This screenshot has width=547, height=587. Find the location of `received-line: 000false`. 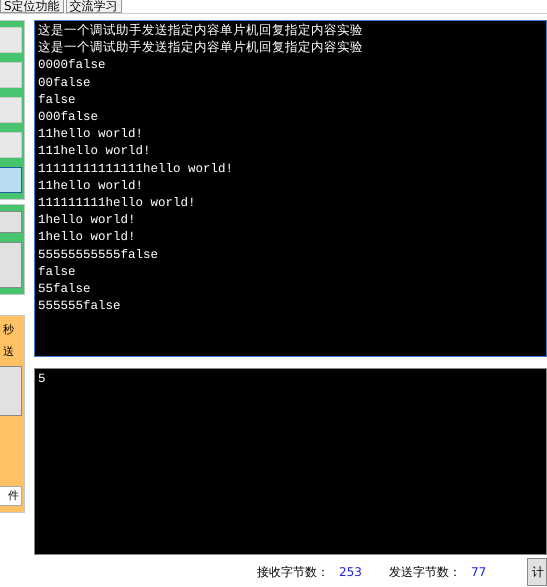

received-line: 000false is located at coordinates (69, 117).